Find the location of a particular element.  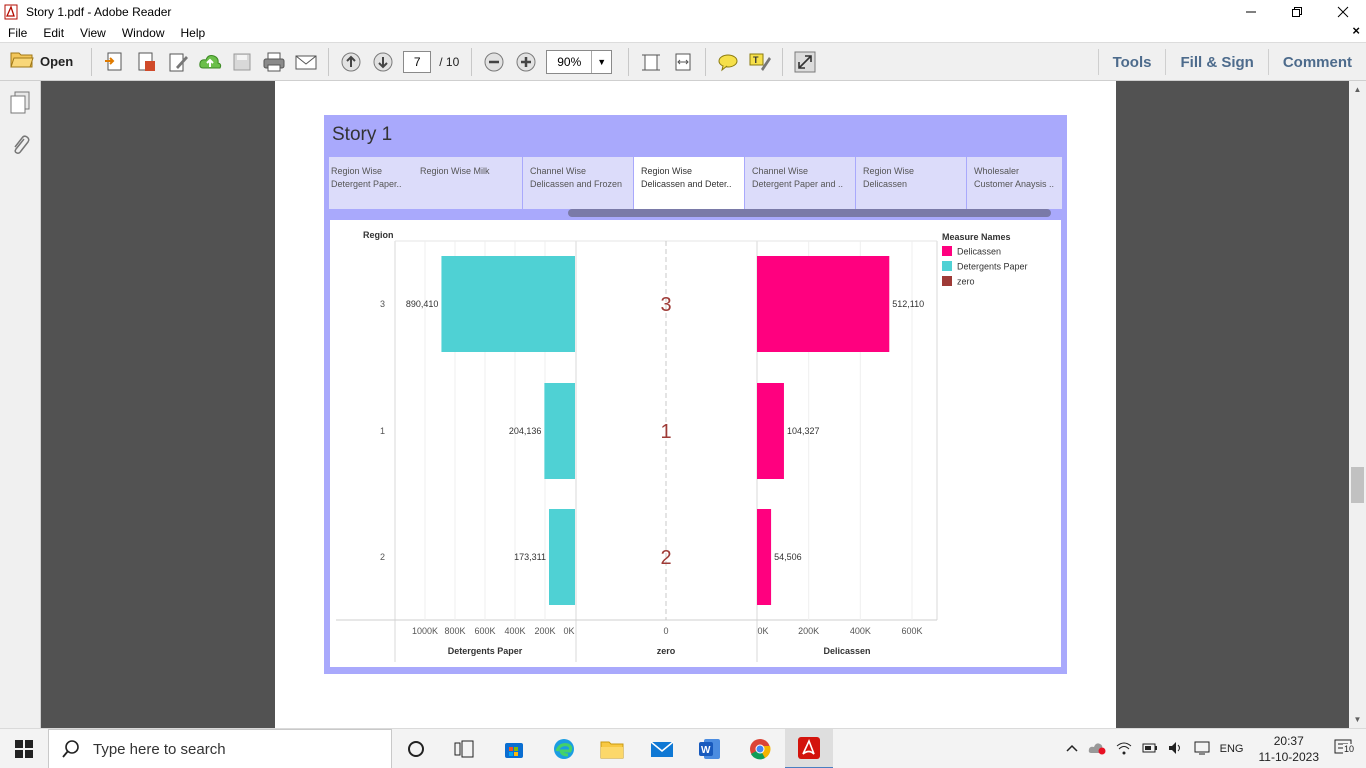

story-tab-5: Channel Wise Detergent Paper and .. is located at coordinates (800, 183).